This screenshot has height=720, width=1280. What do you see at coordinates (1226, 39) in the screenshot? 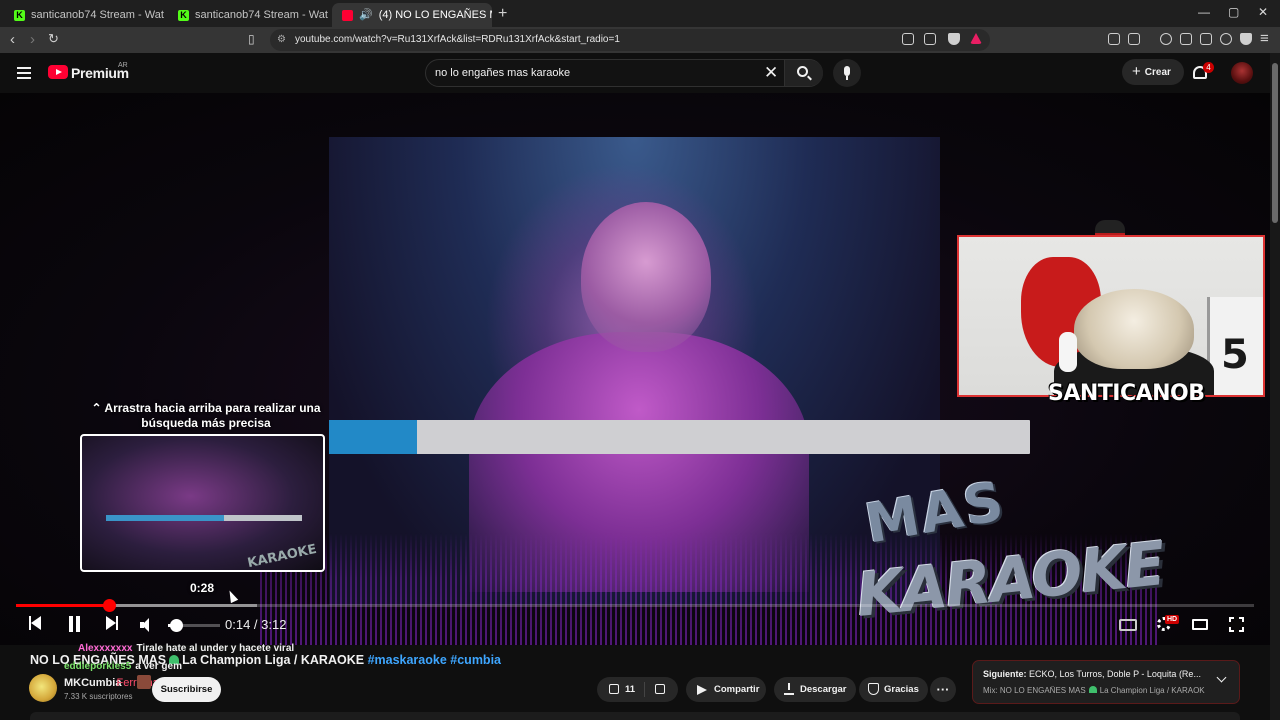
I see `leo-ai-icon` at bounding box center [1226, 39].